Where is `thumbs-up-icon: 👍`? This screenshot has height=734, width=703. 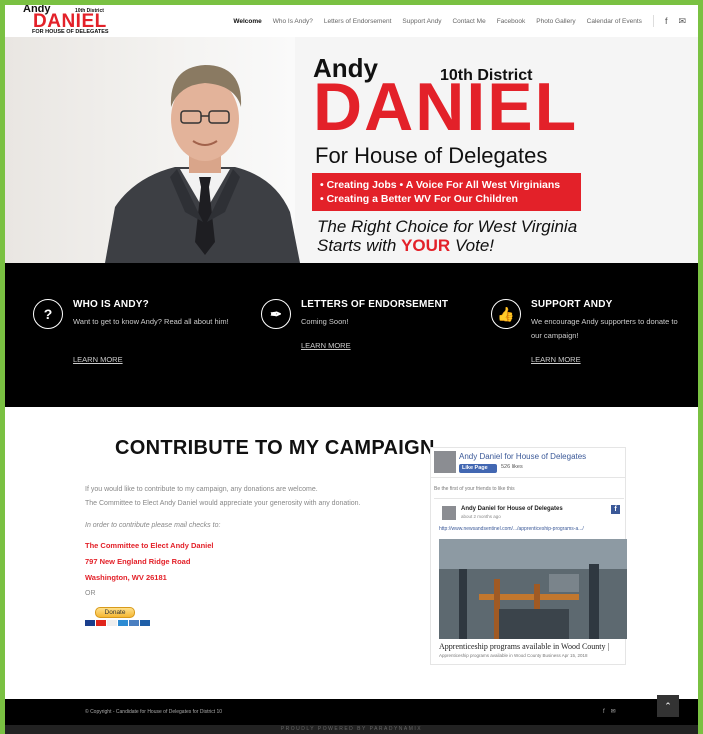
thumbs-up-icon: 👍 is located at coordinates (506, 314).